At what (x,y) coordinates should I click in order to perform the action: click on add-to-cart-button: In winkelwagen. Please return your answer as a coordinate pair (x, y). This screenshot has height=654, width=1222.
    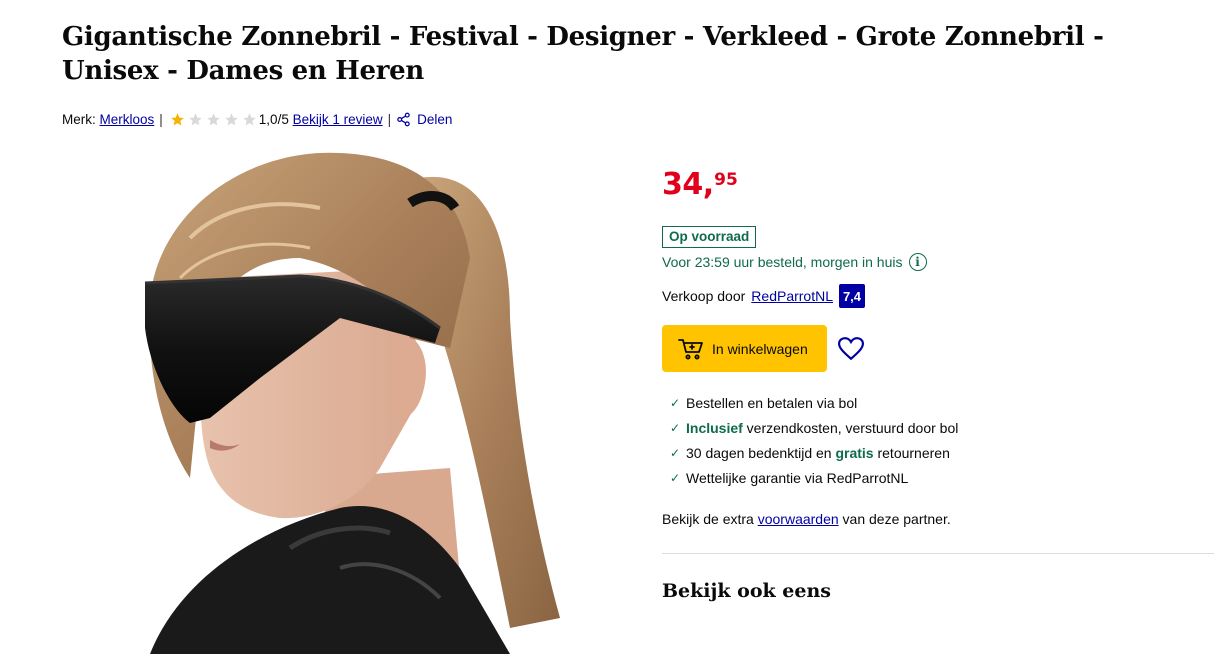
    Looking at the image, I should click on (744, 348).